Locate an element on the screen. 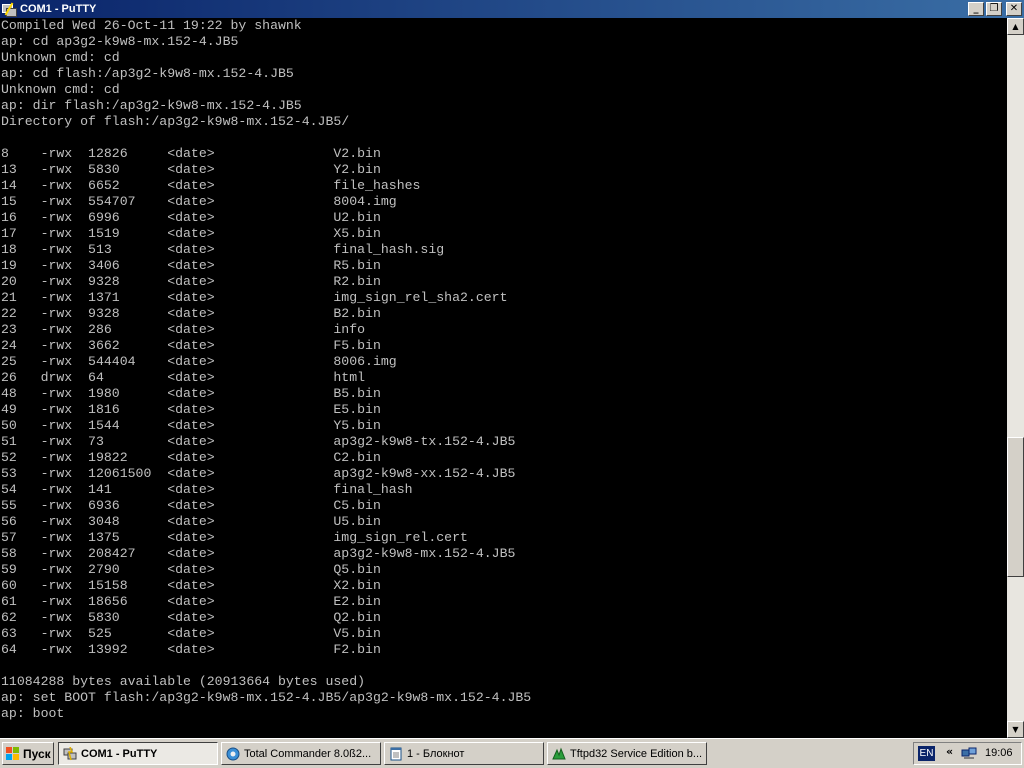  terminal-line: 56 -rwx 3048 <date> U5.bin is located at coordinates (191, 521).